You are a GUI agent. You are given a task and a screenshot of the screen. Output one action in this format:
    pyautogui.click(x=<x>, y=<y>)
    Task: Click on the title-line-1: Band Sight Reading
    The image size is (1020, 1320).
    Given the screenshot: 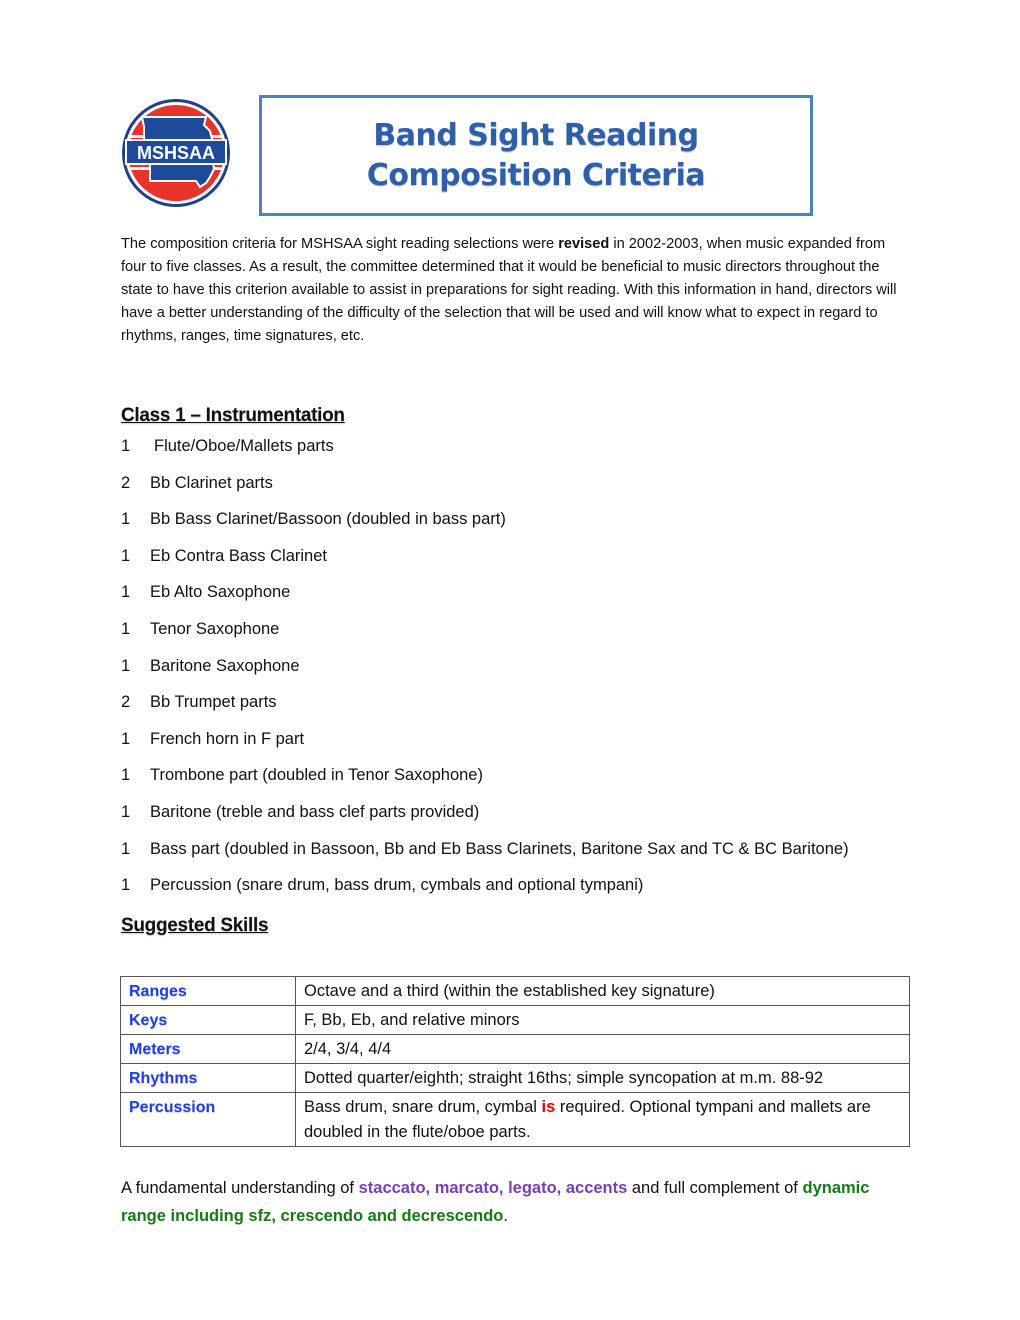 What is the action you would take?
    pyautogui.click(x=536, y=135)
    